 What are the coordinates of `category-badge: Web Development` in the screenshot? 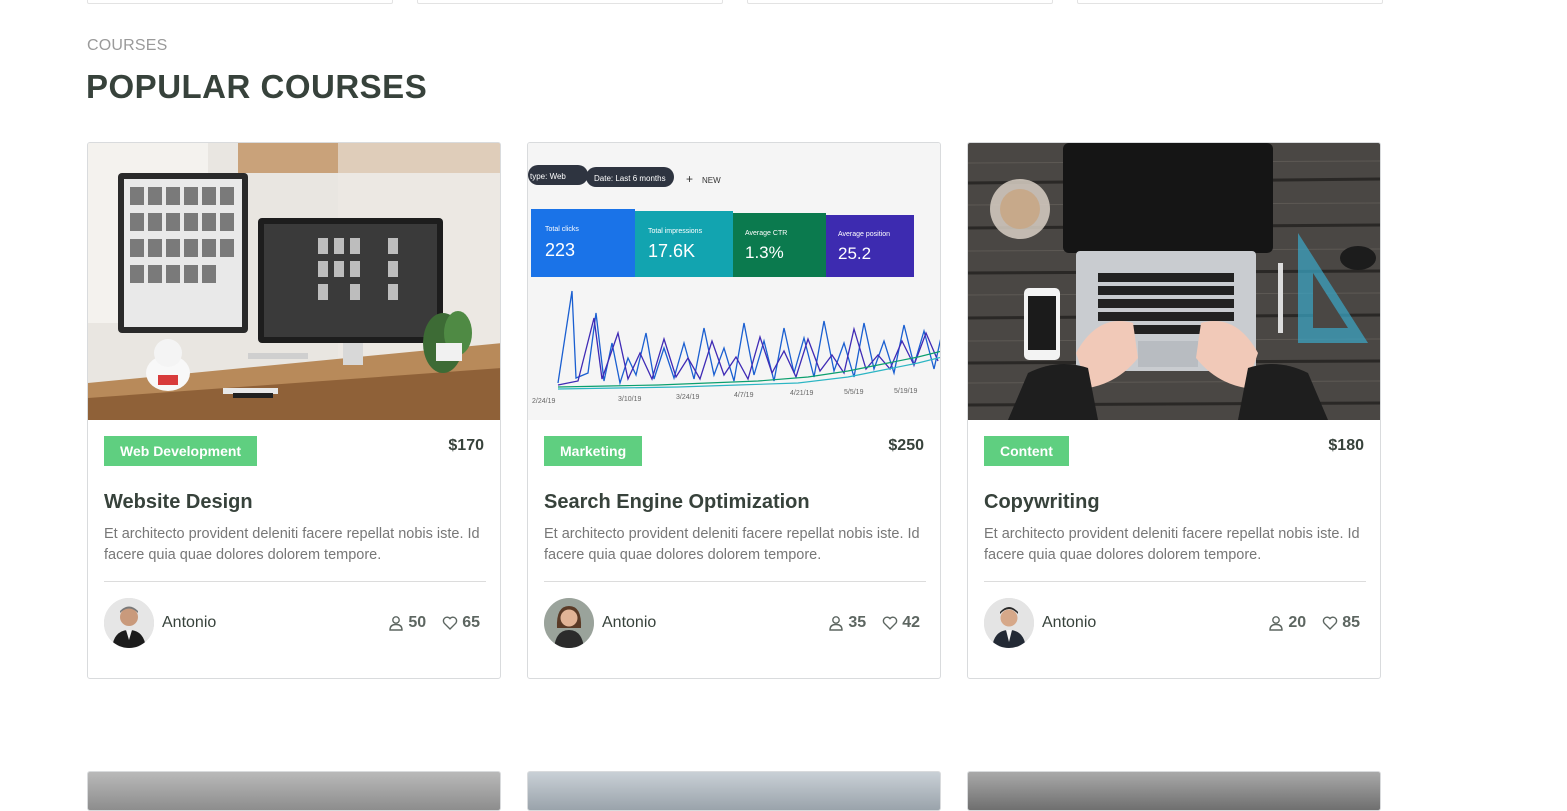 It's located at (181, 451).